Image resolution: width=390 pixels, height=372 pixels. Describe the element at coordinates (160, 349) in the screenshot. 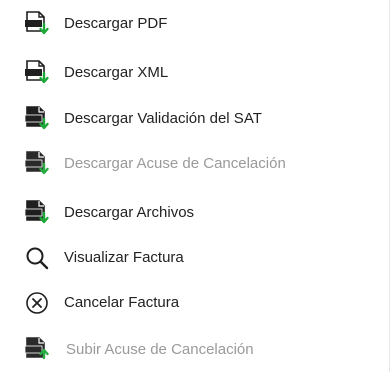

I see `menu-item-label: Subir Acuse de Cancelación` at that location.